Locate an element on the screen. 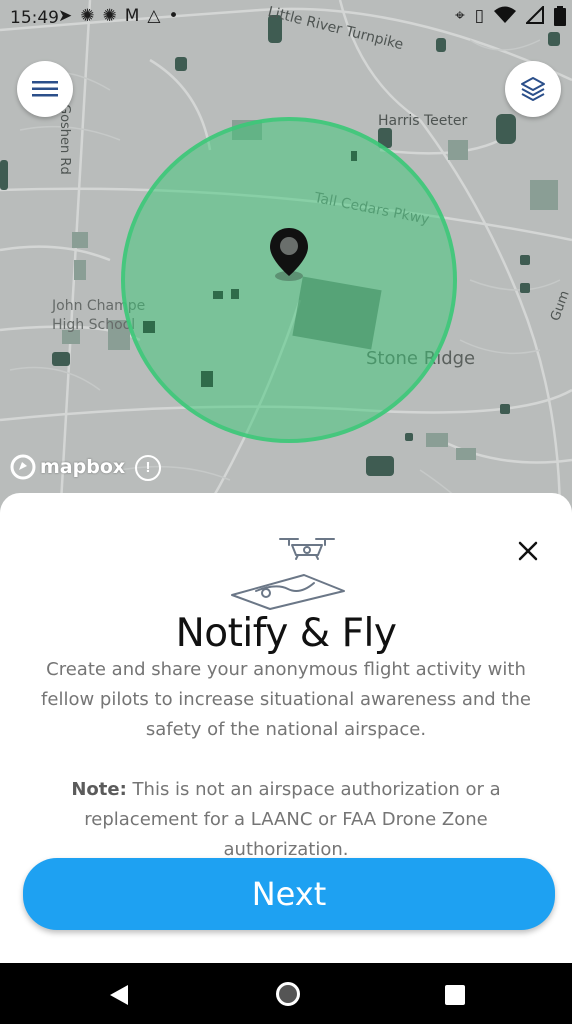 Image resolution: width=572 pixels, height=1024 pixels. mapbox-icon is located at coordinates (23, 467).